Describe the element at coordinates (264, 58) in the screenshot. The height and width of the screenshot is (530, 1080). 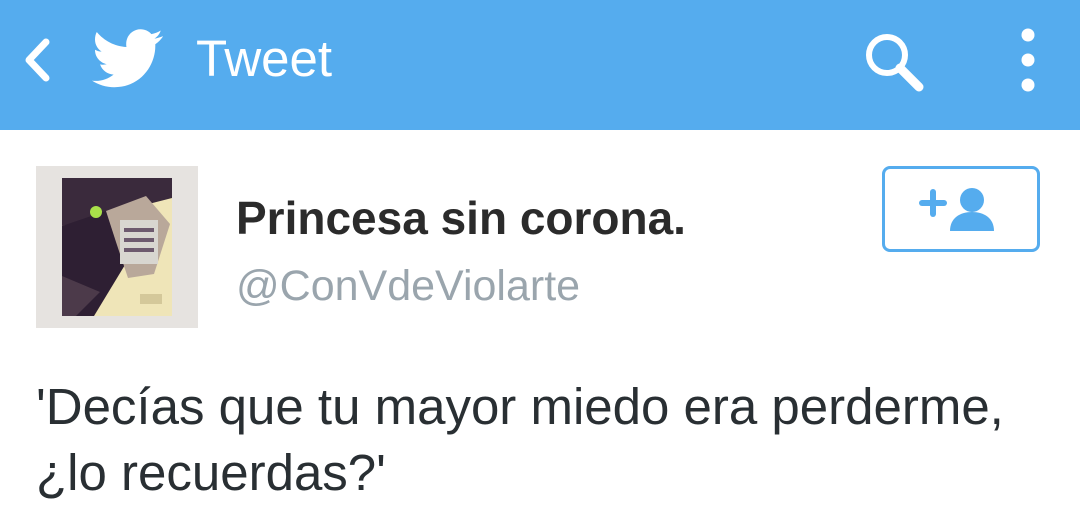
I see `page-title: Tweet` at that location.